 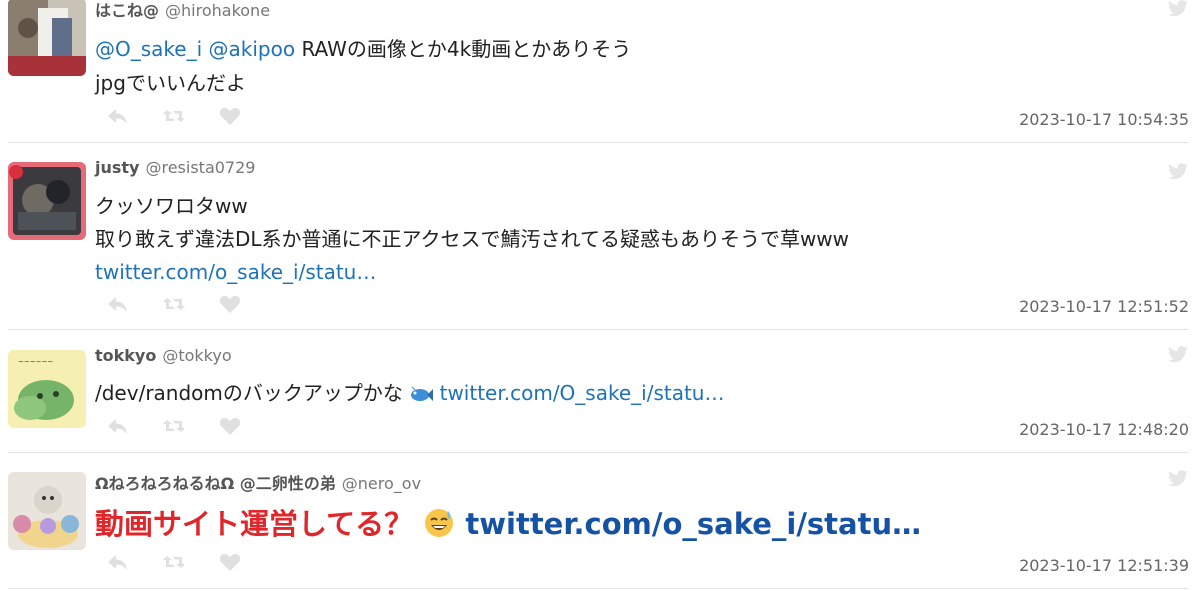 I want to click on author-name: はこね@, so click(x=127, y=10).